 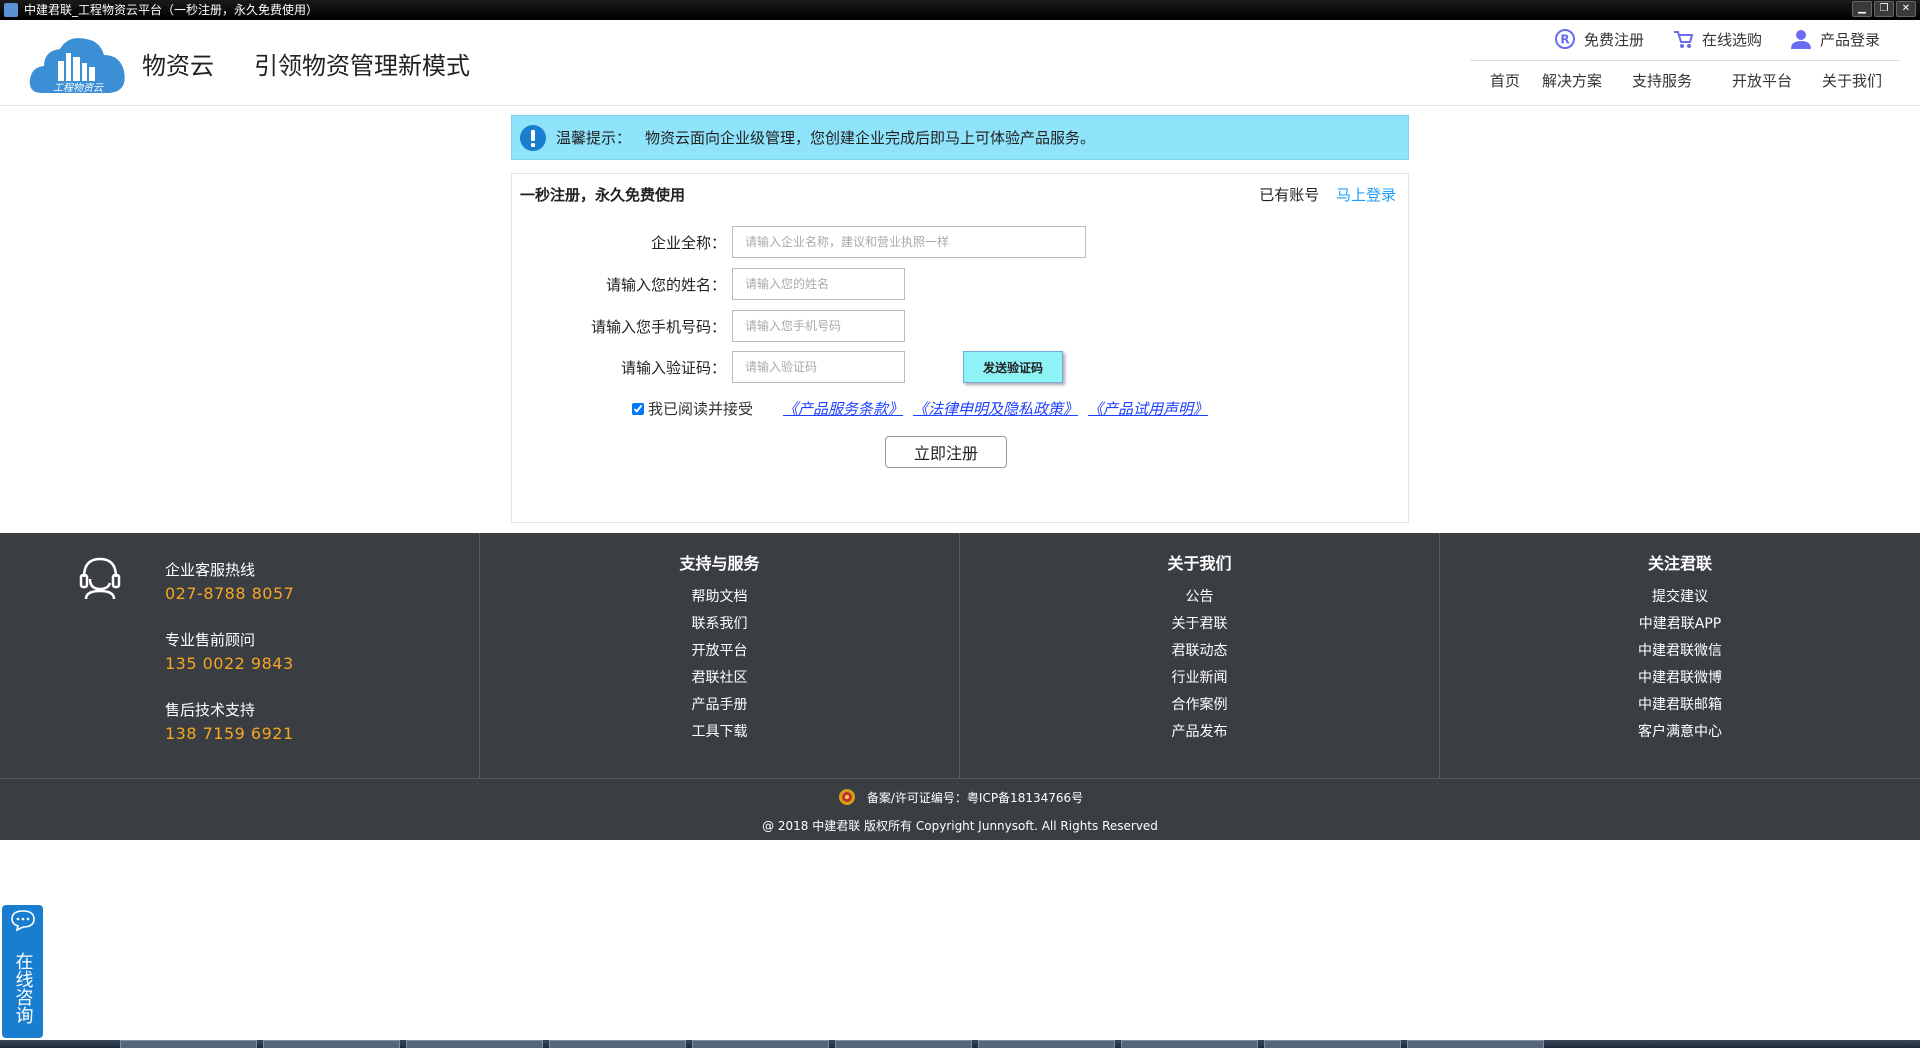 What do you see at coordinates (78, 88) in the screenshot?
I see `svg-text: 工程物资云` at bounding box center [78, 88].